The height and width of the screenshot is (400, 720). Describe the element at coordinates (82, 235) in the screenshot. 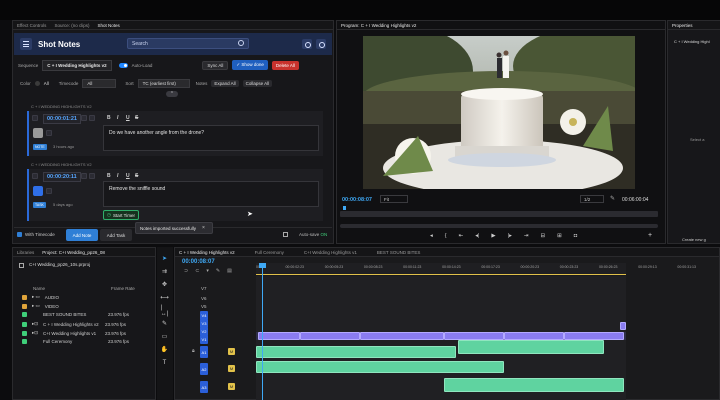

I see `add-note-button: Add Note` at that location.